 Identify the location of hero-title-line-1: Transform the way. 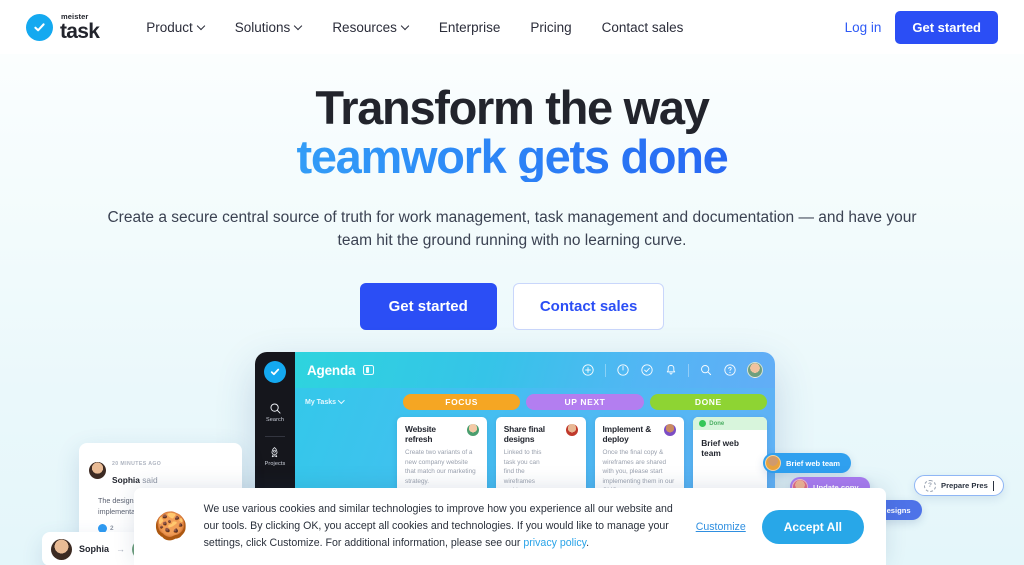
(512, 107).